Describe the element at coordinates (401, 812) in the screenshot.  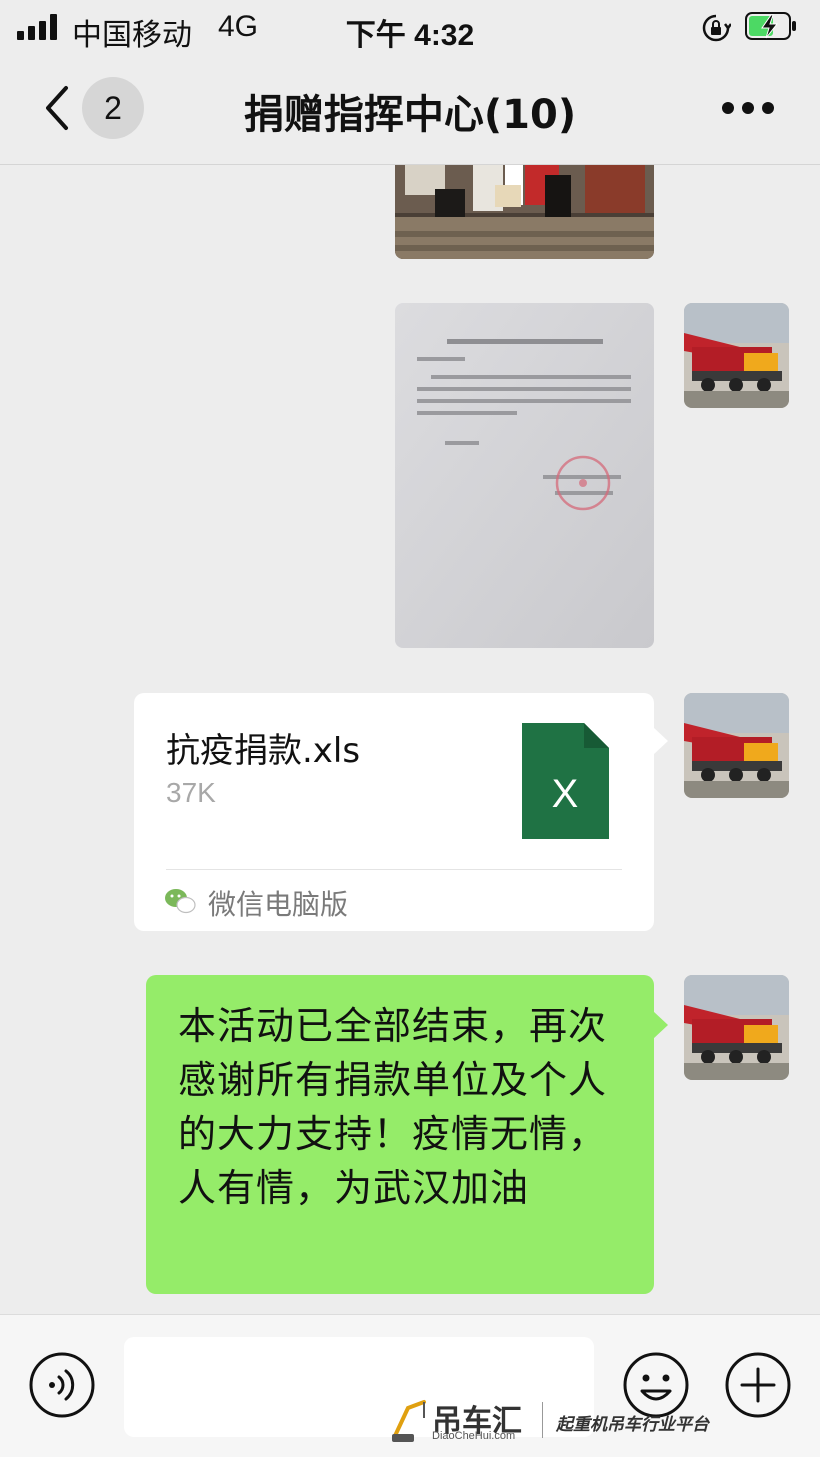
I see `file-message-card: 抗疫捐款.xls 37K X 微信电脑版` at that location.